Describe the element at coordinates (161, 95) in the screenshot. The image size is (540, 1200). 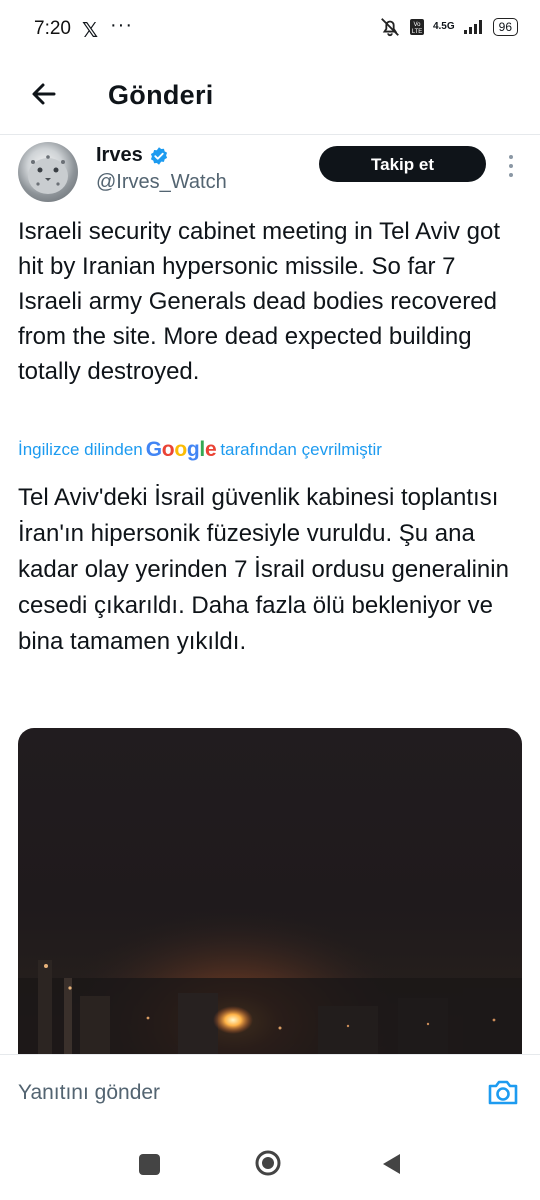
I see `page-title: Gönderi` at that location.